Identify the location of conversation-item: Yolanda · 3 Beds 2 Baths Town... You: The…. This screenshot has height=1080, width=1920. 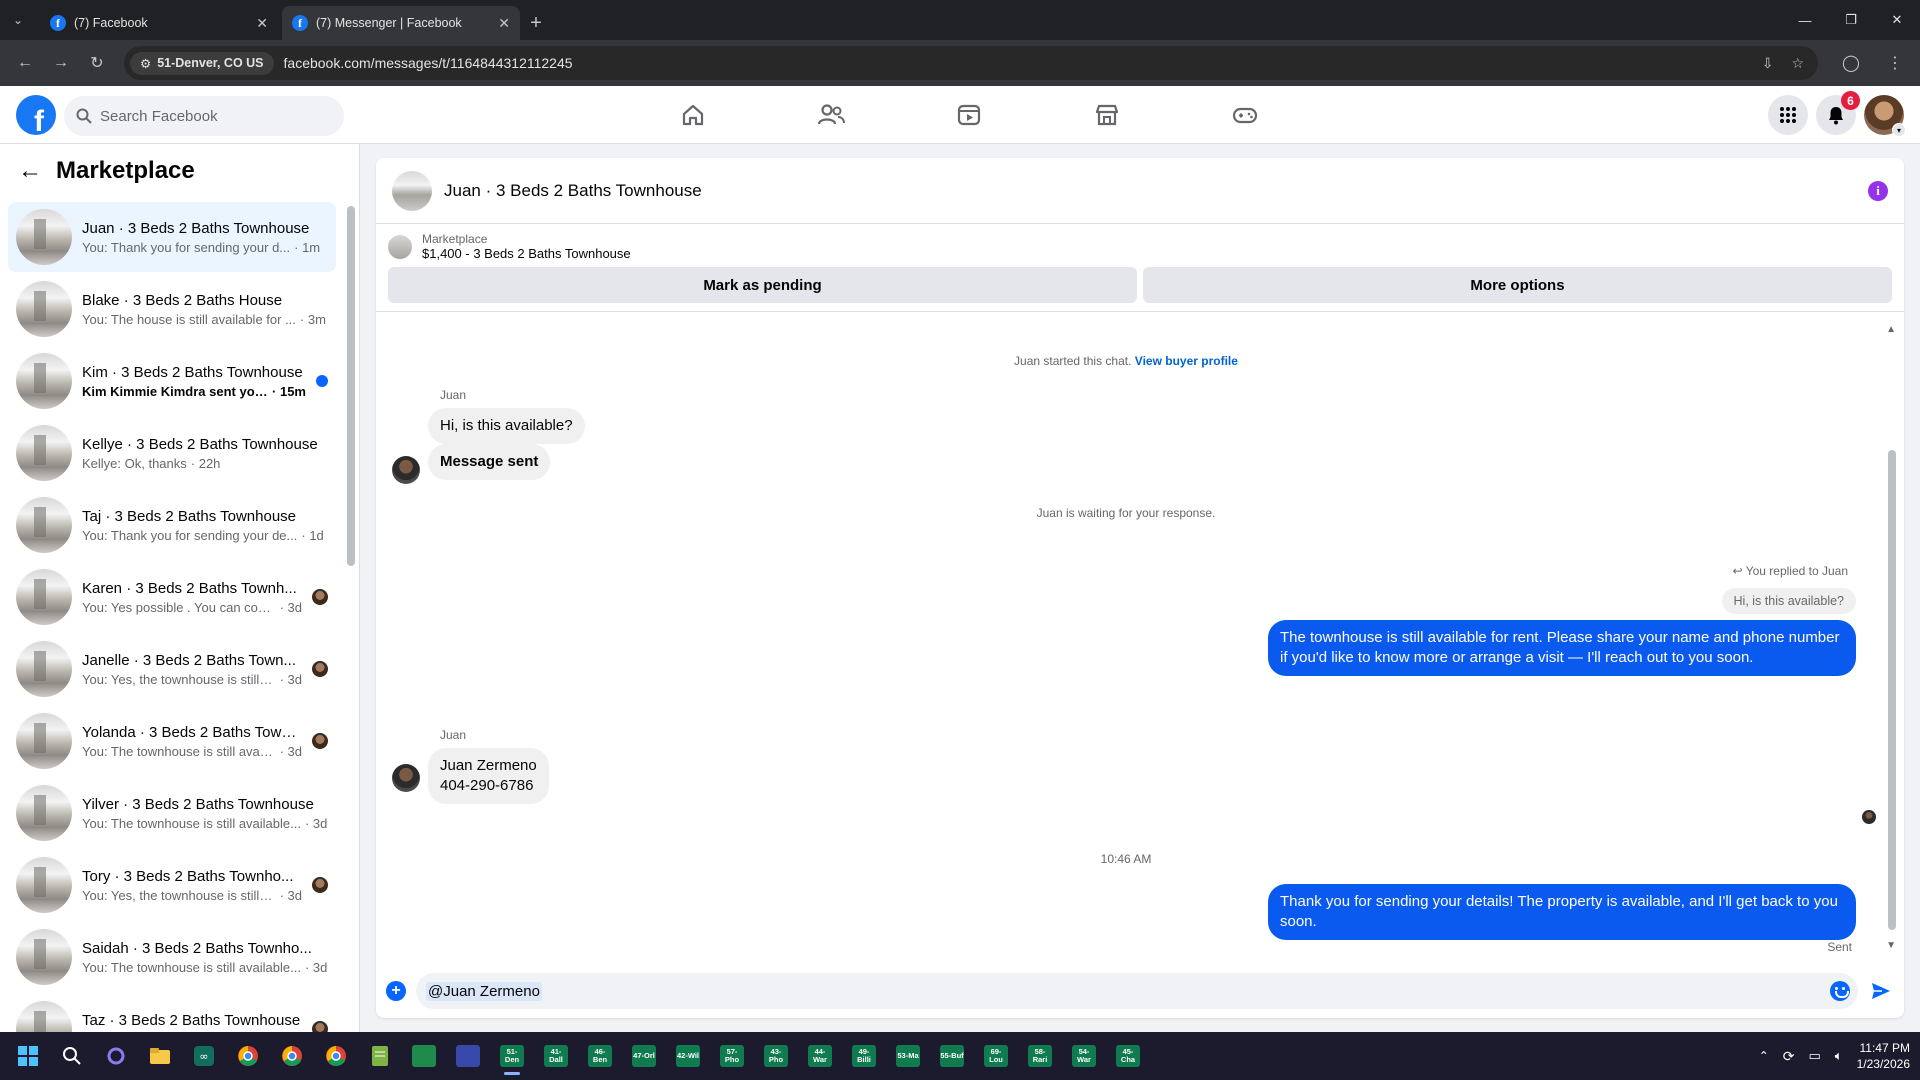
(172, 741).